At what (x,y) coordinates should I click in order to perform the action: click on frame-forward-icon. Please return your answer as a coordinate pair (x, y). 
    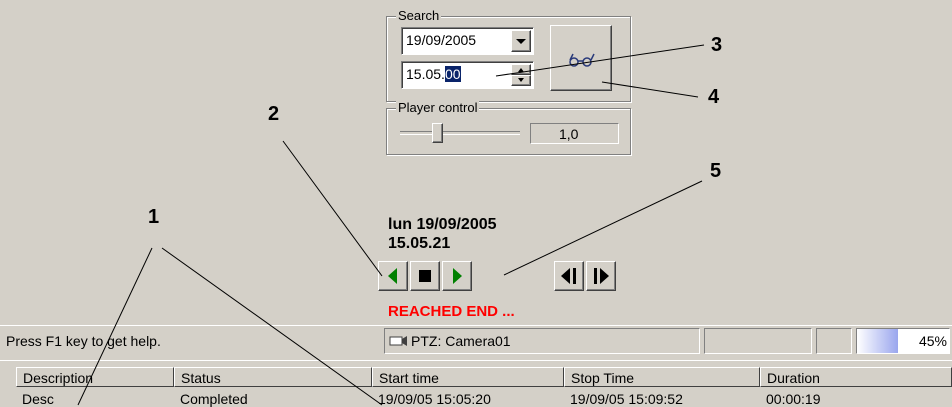
    Looking at the image, I should click on (601, 276).